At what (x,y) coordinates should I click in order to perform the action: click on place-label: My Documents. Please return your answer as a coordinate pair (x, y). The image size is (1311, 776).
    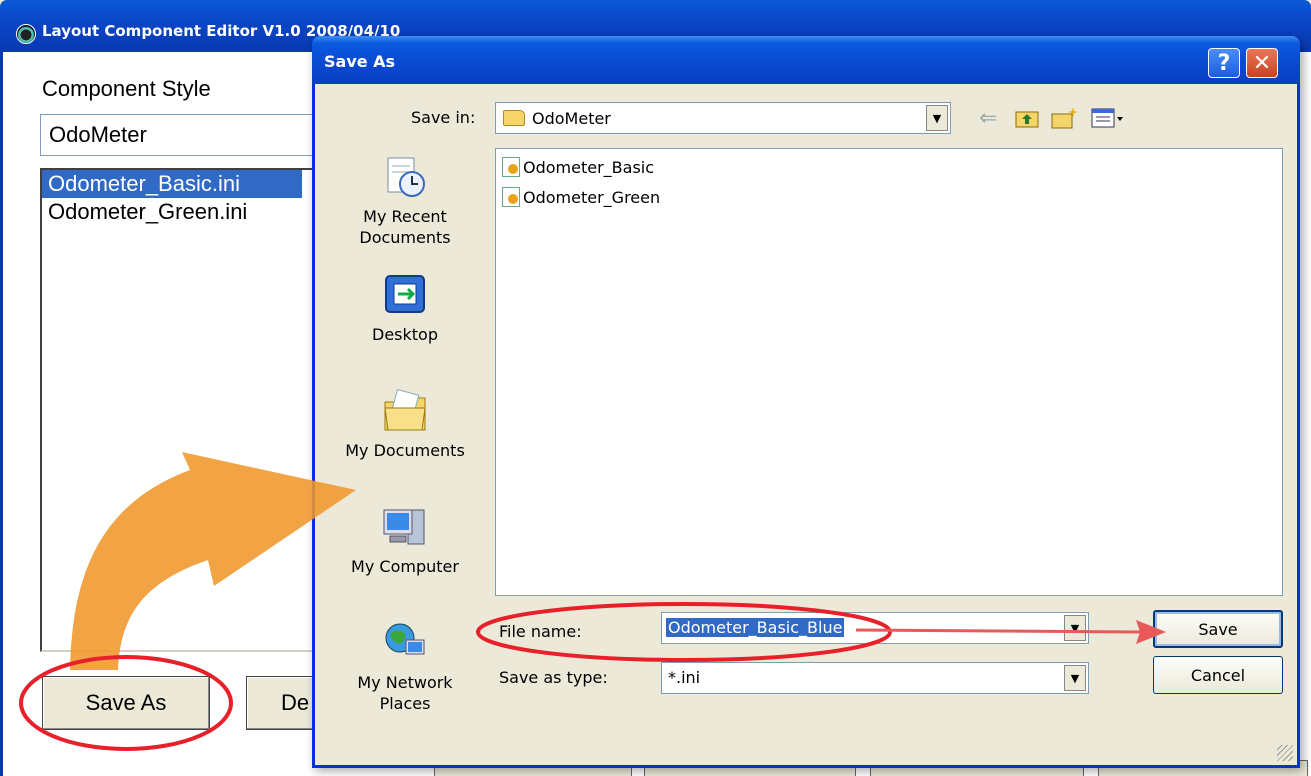
    Looking at the image, I should click on (405, 450).